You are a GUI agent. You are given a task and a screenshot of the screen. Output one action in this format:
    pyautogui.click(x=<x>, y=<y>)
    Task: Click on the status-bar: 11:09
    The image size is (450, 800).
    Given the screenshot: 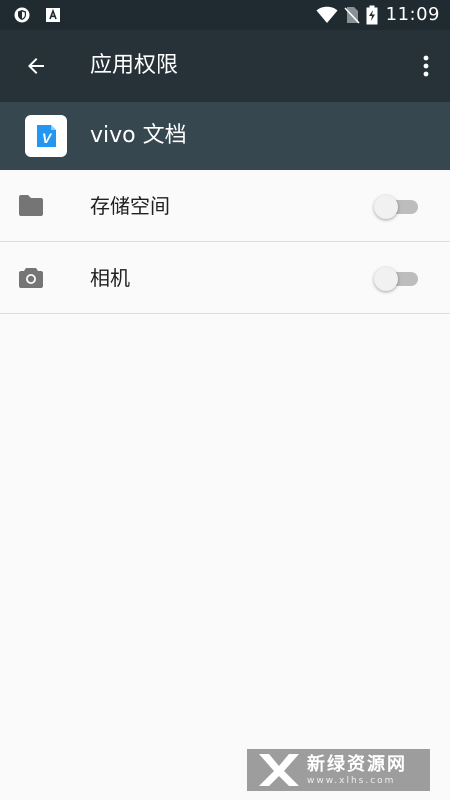 What is the action you would take?
    pyautogui.click(x=225, y=15)
    